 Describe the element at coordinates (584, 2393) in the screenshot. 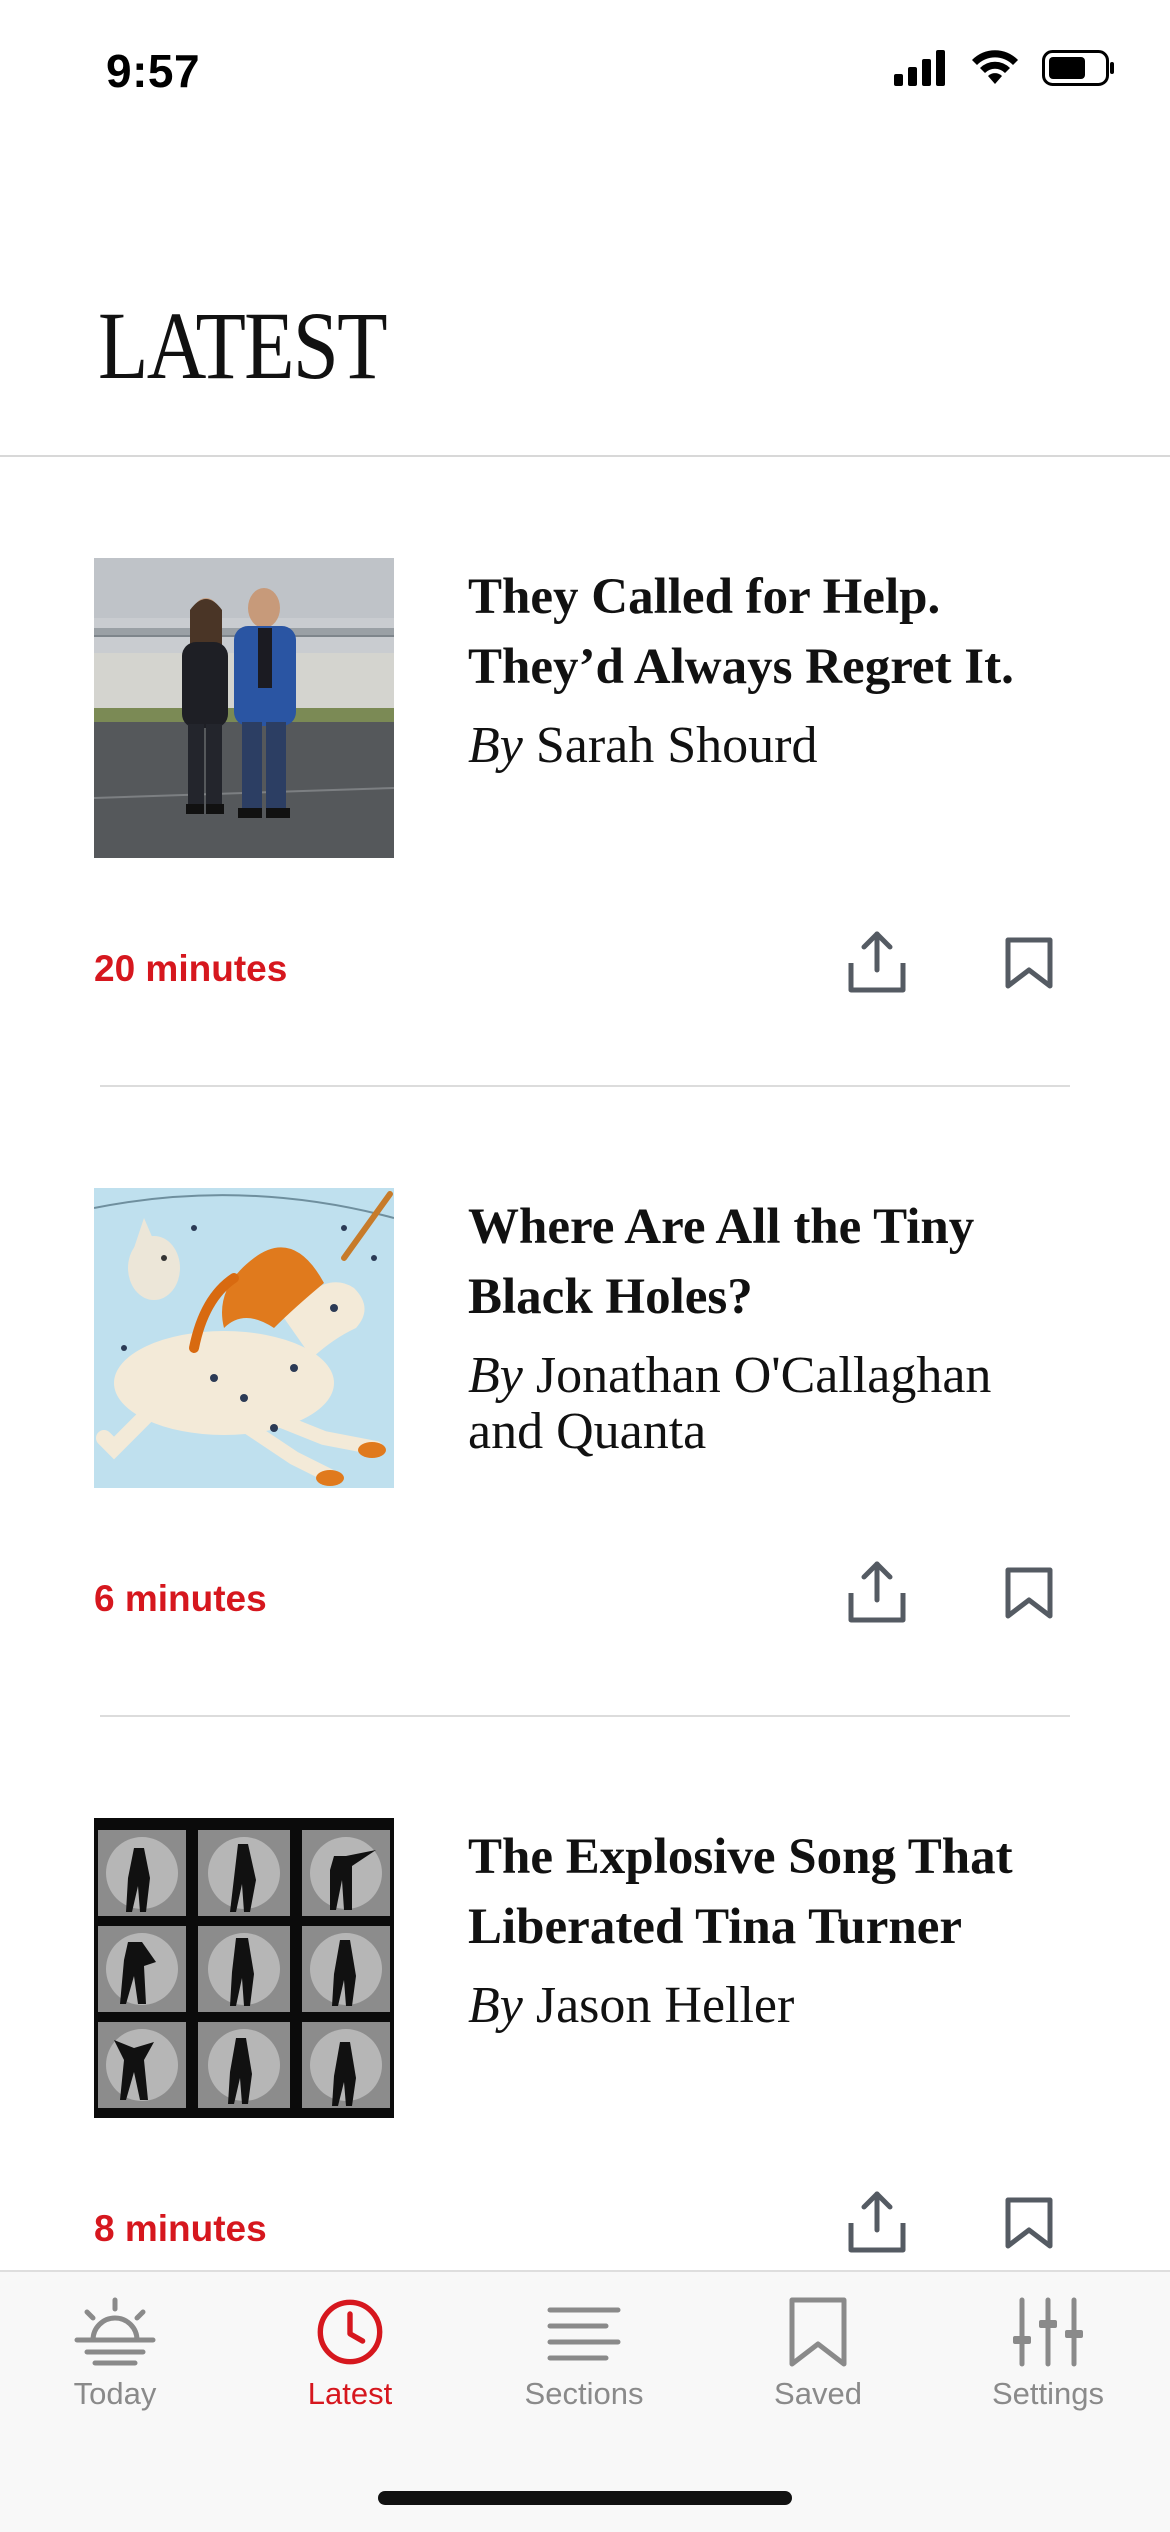

I see `tab-label: Sections` at that location.